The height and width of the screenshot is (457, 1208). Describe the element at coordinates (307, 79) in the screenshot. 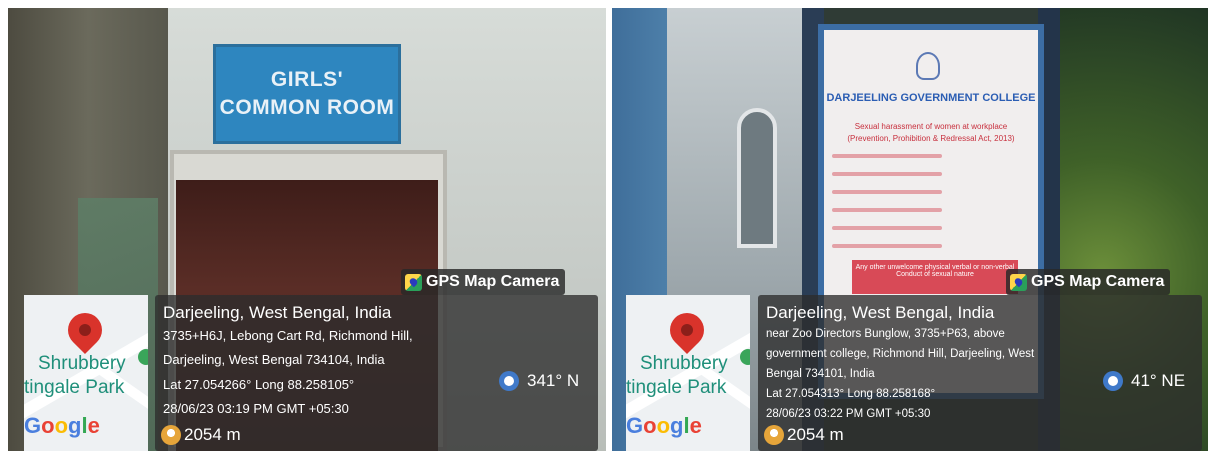

I see `sign-line-1: GIRLS'` at that location.